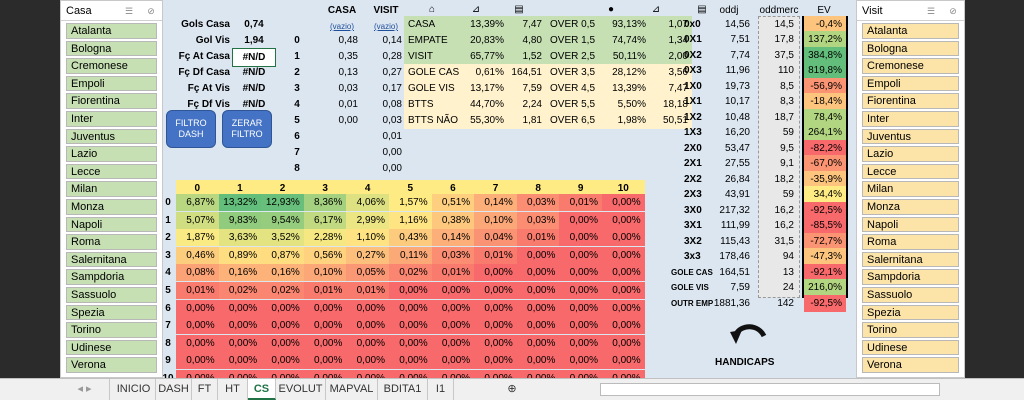 The image size is (1024, 400). I want to click on expected-value: 819,8%, so click(825, 71).